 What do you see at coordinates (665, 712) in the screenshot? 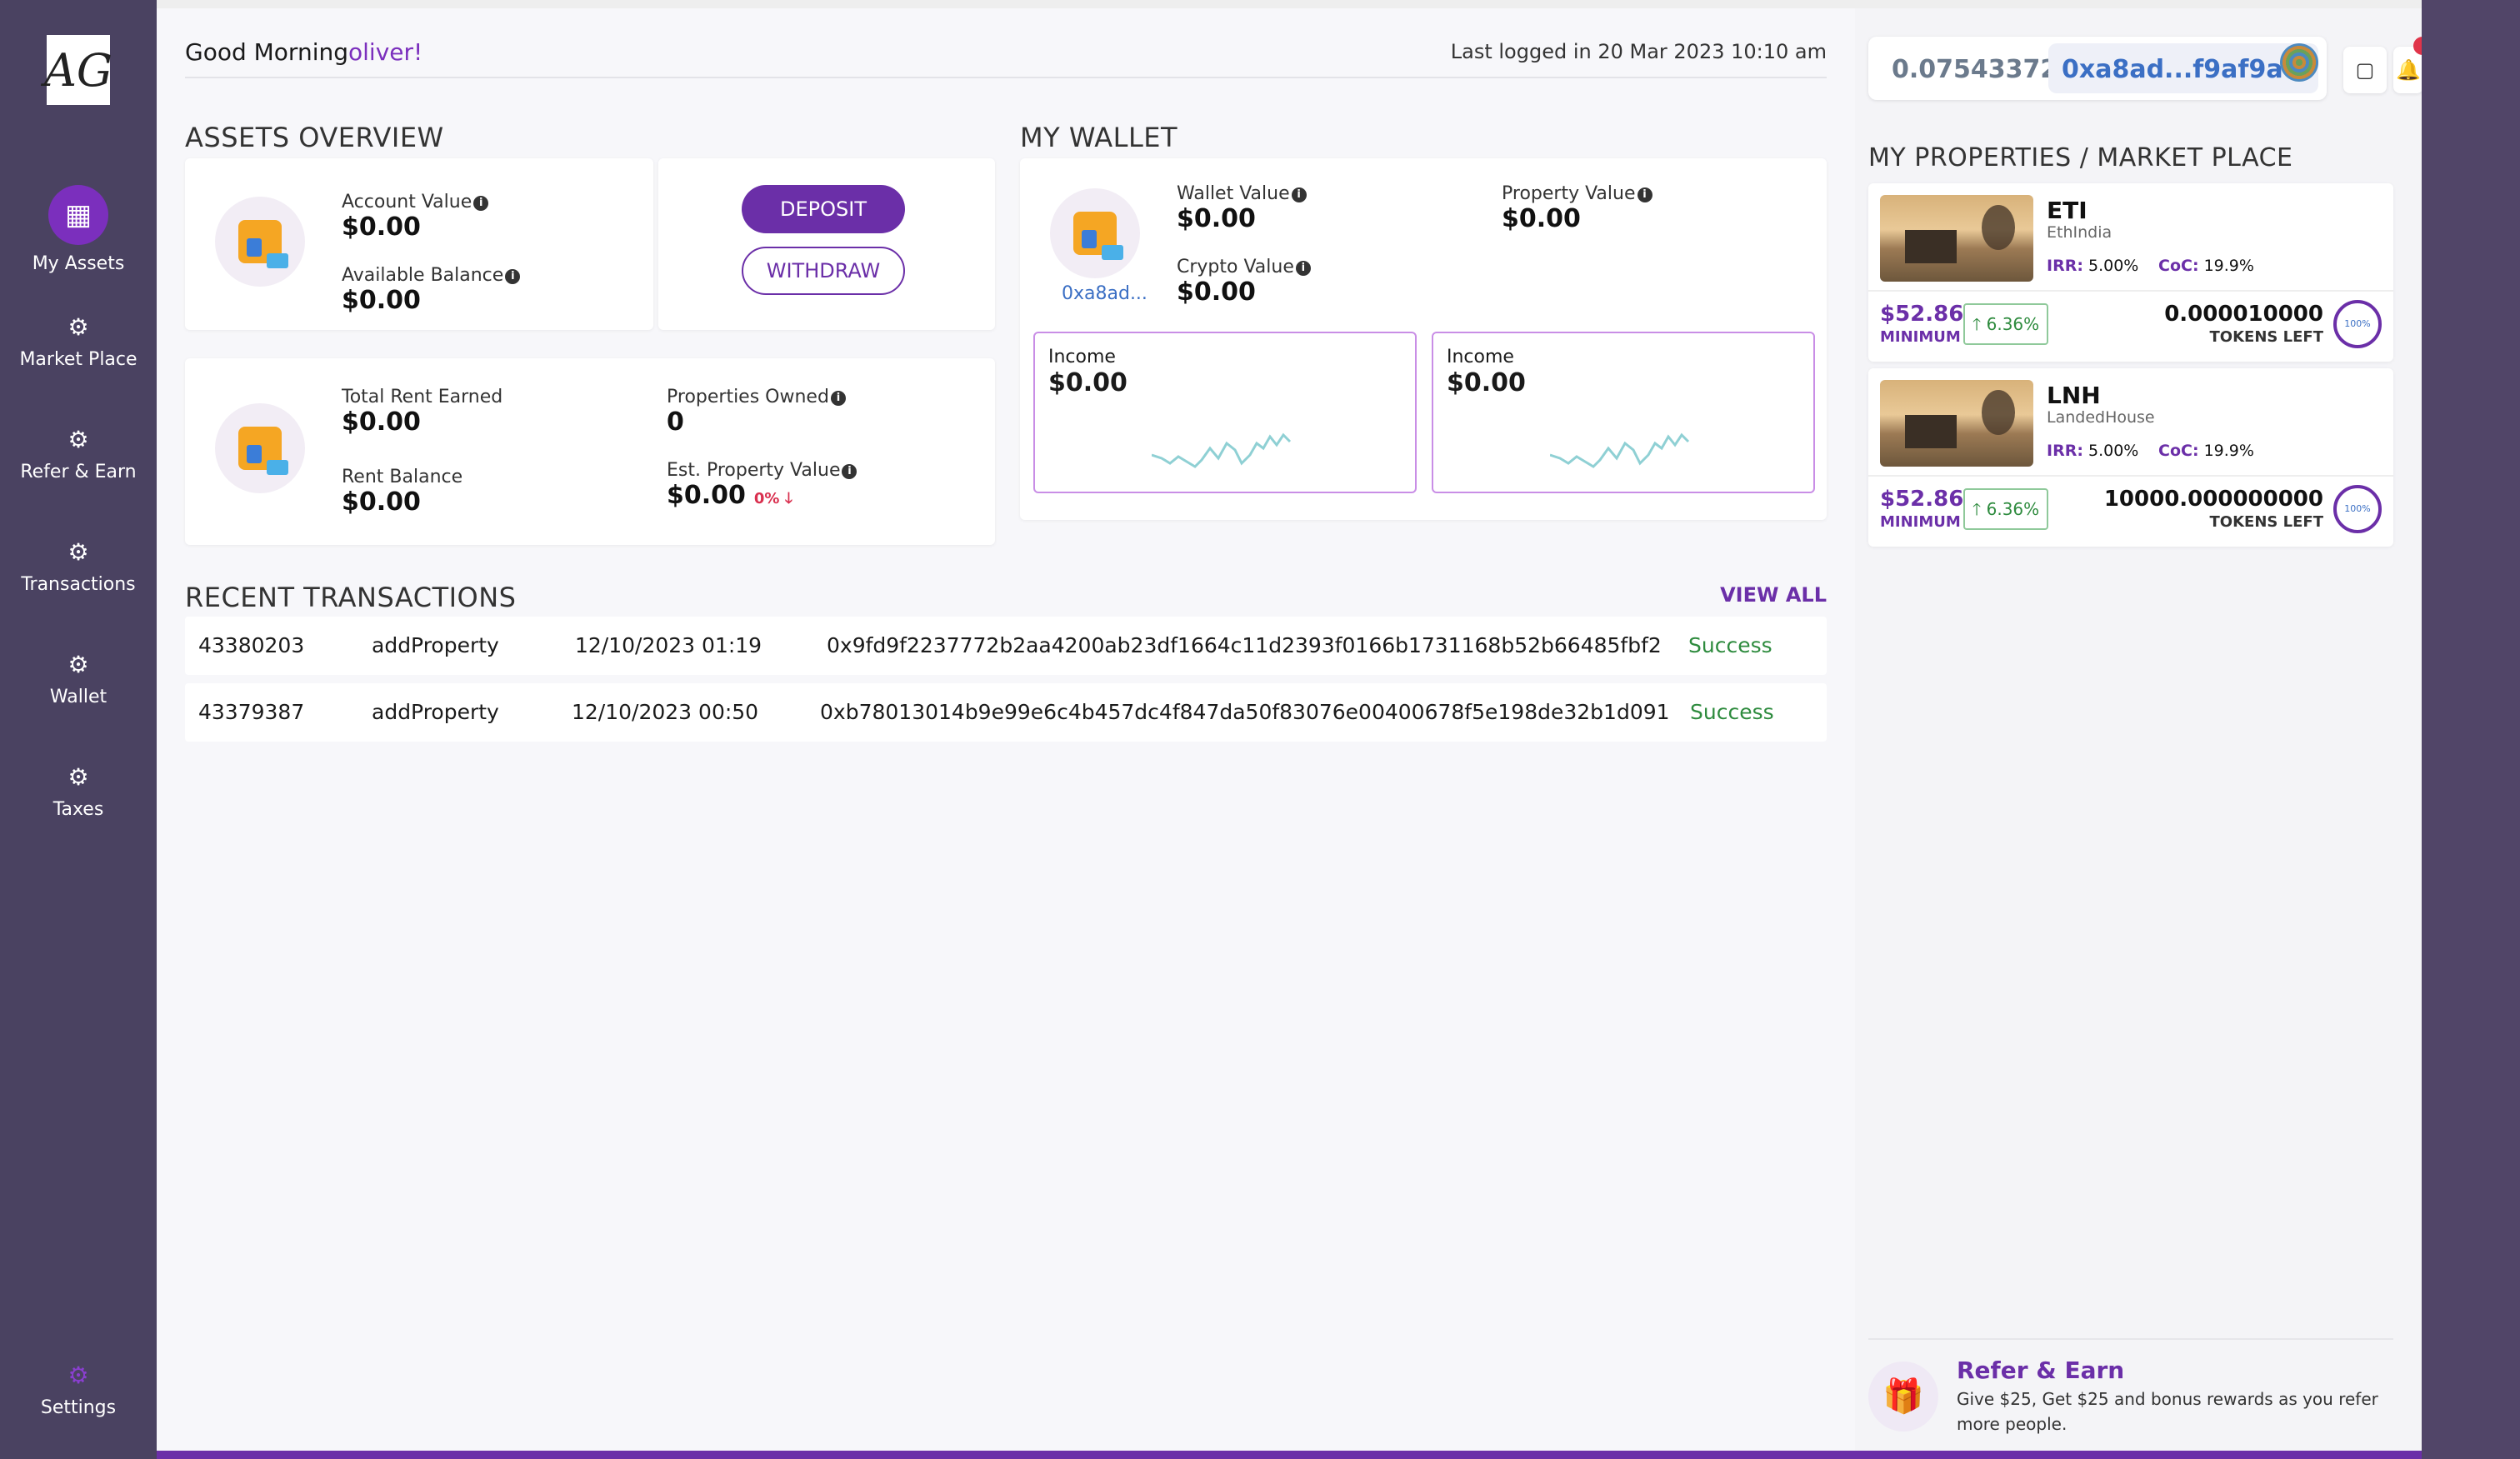
I see `tx-date: 12/10/2023 00:50` at bounding box center [665, 712].